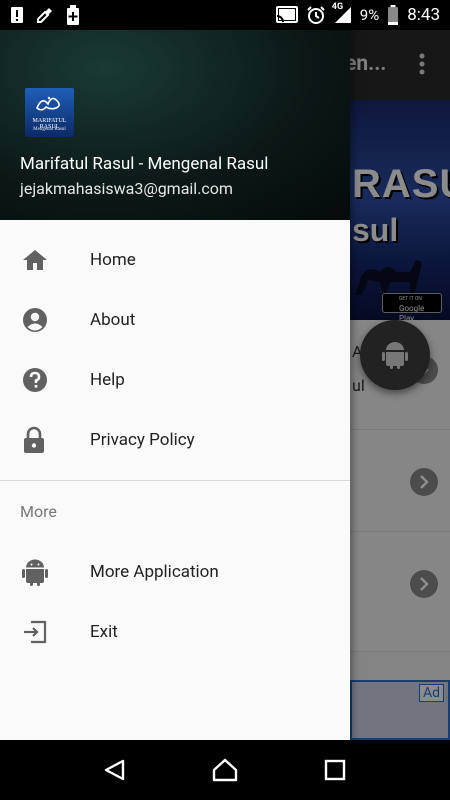 This screenshot has width=450, height=800. What do you see at coordinates (393, 15) in the screenshot?
I see `battery-icon` at bounding box center [393, 15].